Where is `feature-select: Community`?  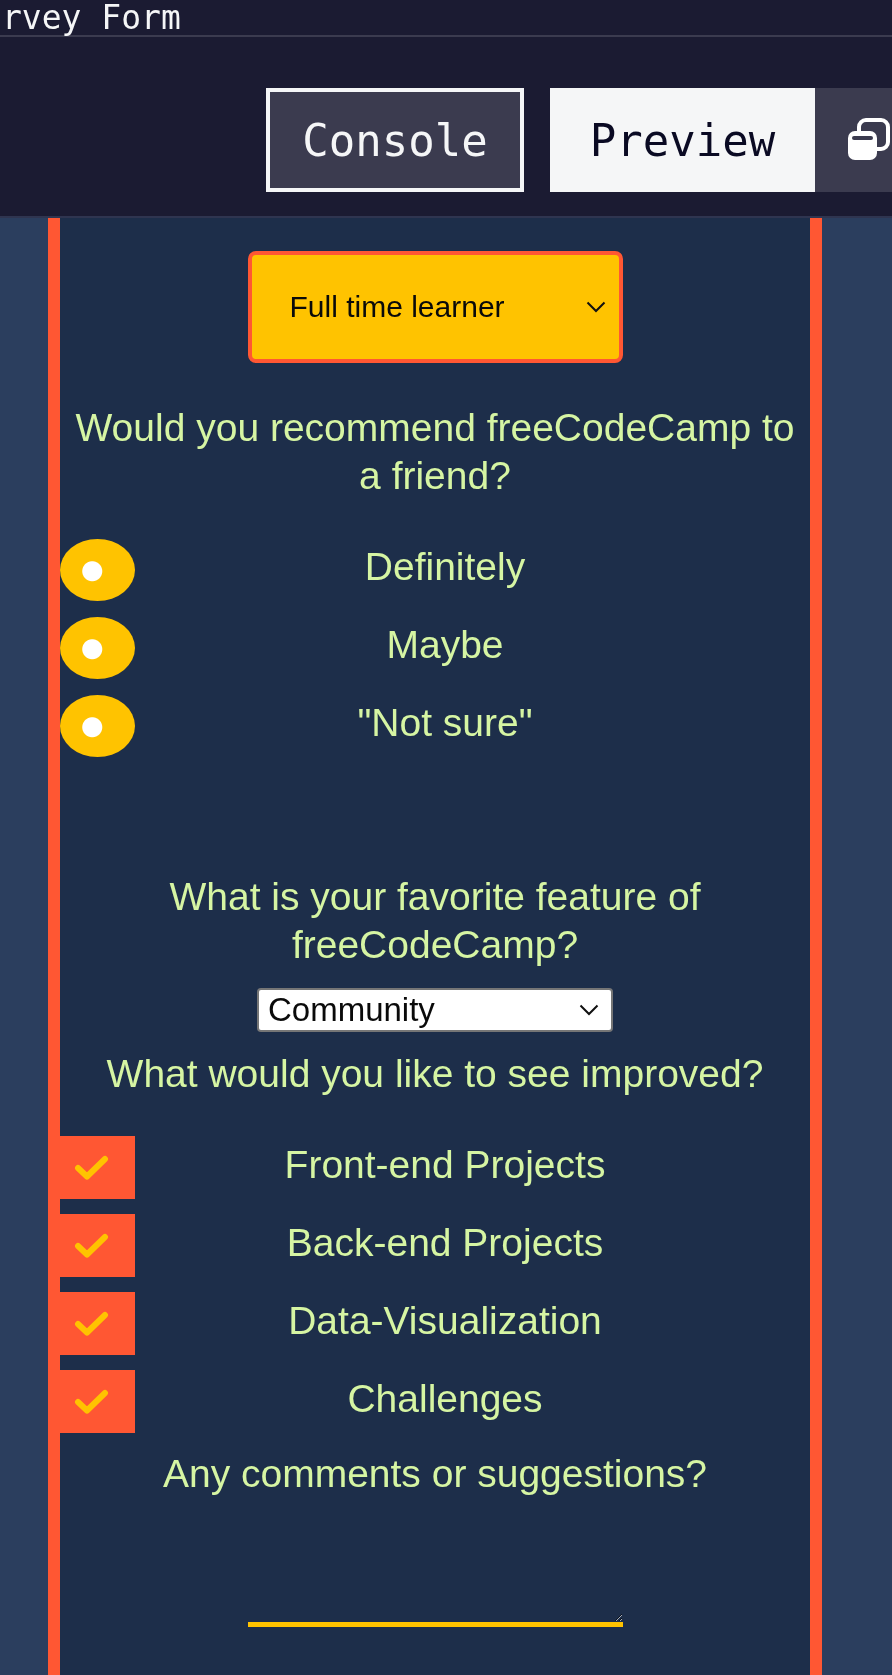
feature-select: Community is located at coordinates (435, 1010).